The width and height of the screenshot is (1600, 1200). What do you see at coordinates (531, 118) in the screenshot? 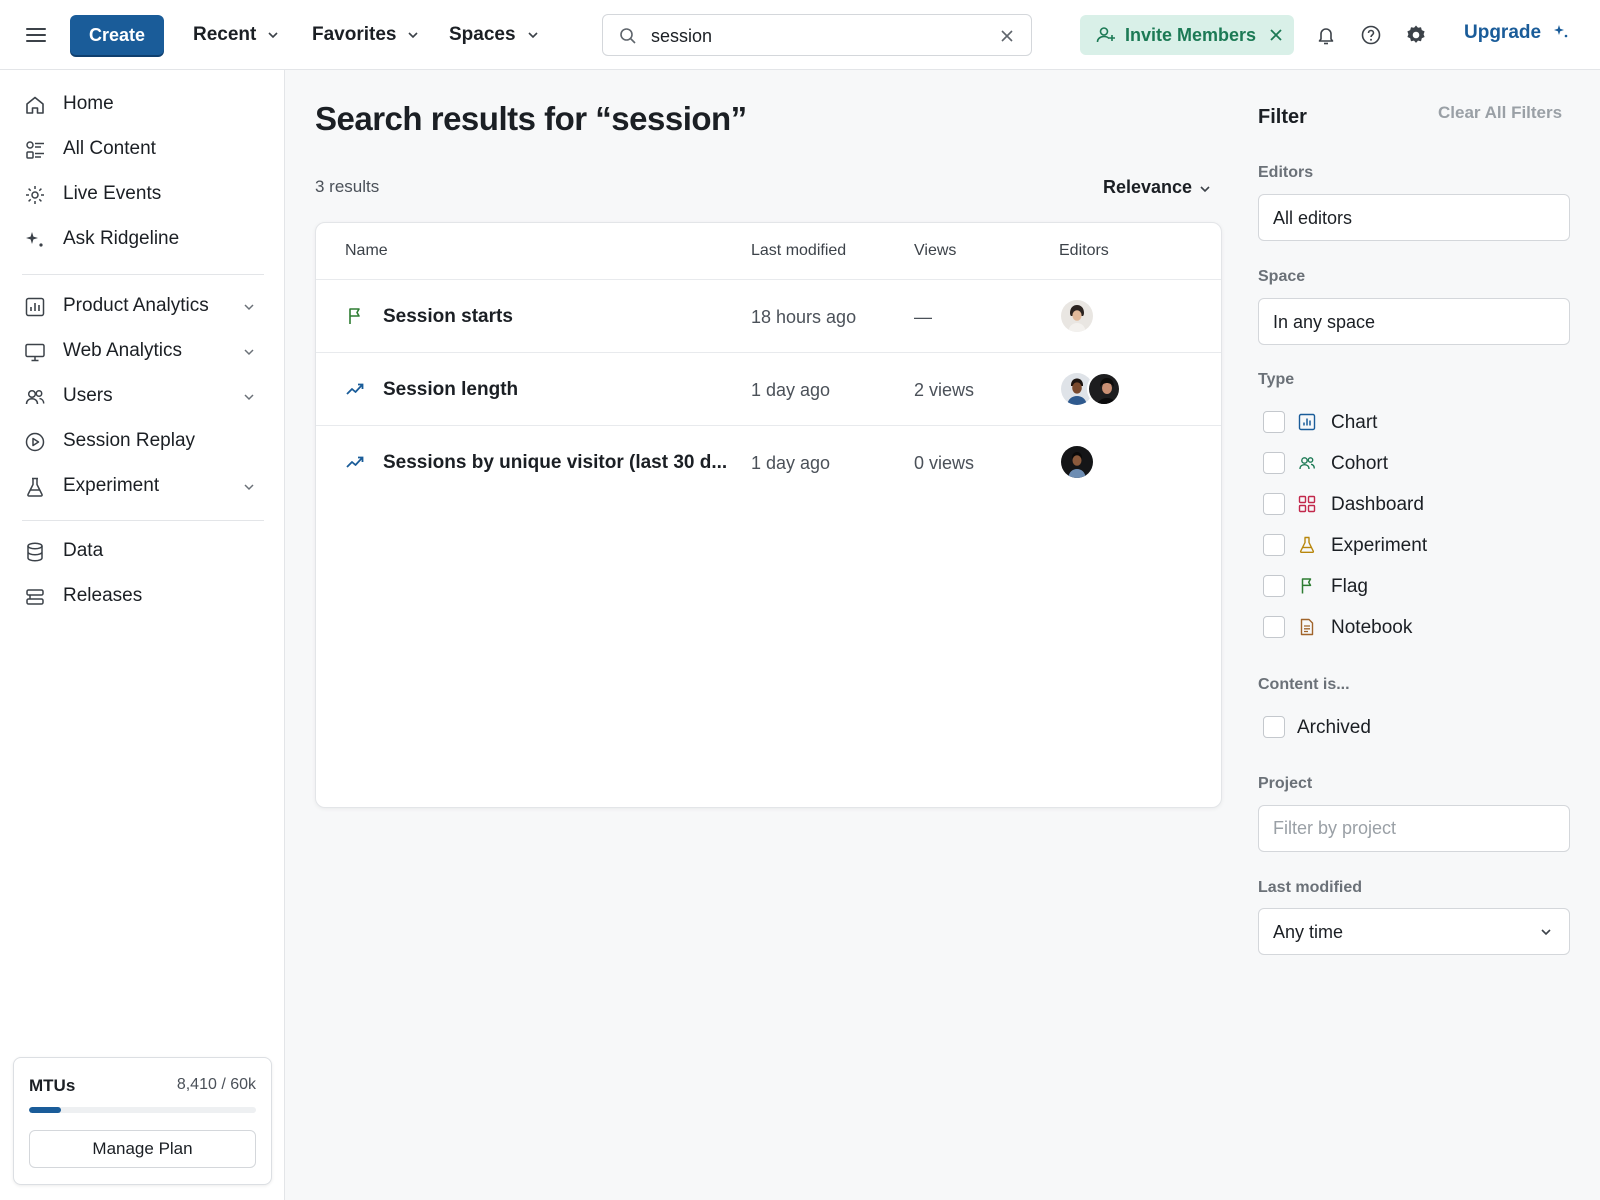
I see `page-title: Search results for “session”` at bounding box center [531, 118].